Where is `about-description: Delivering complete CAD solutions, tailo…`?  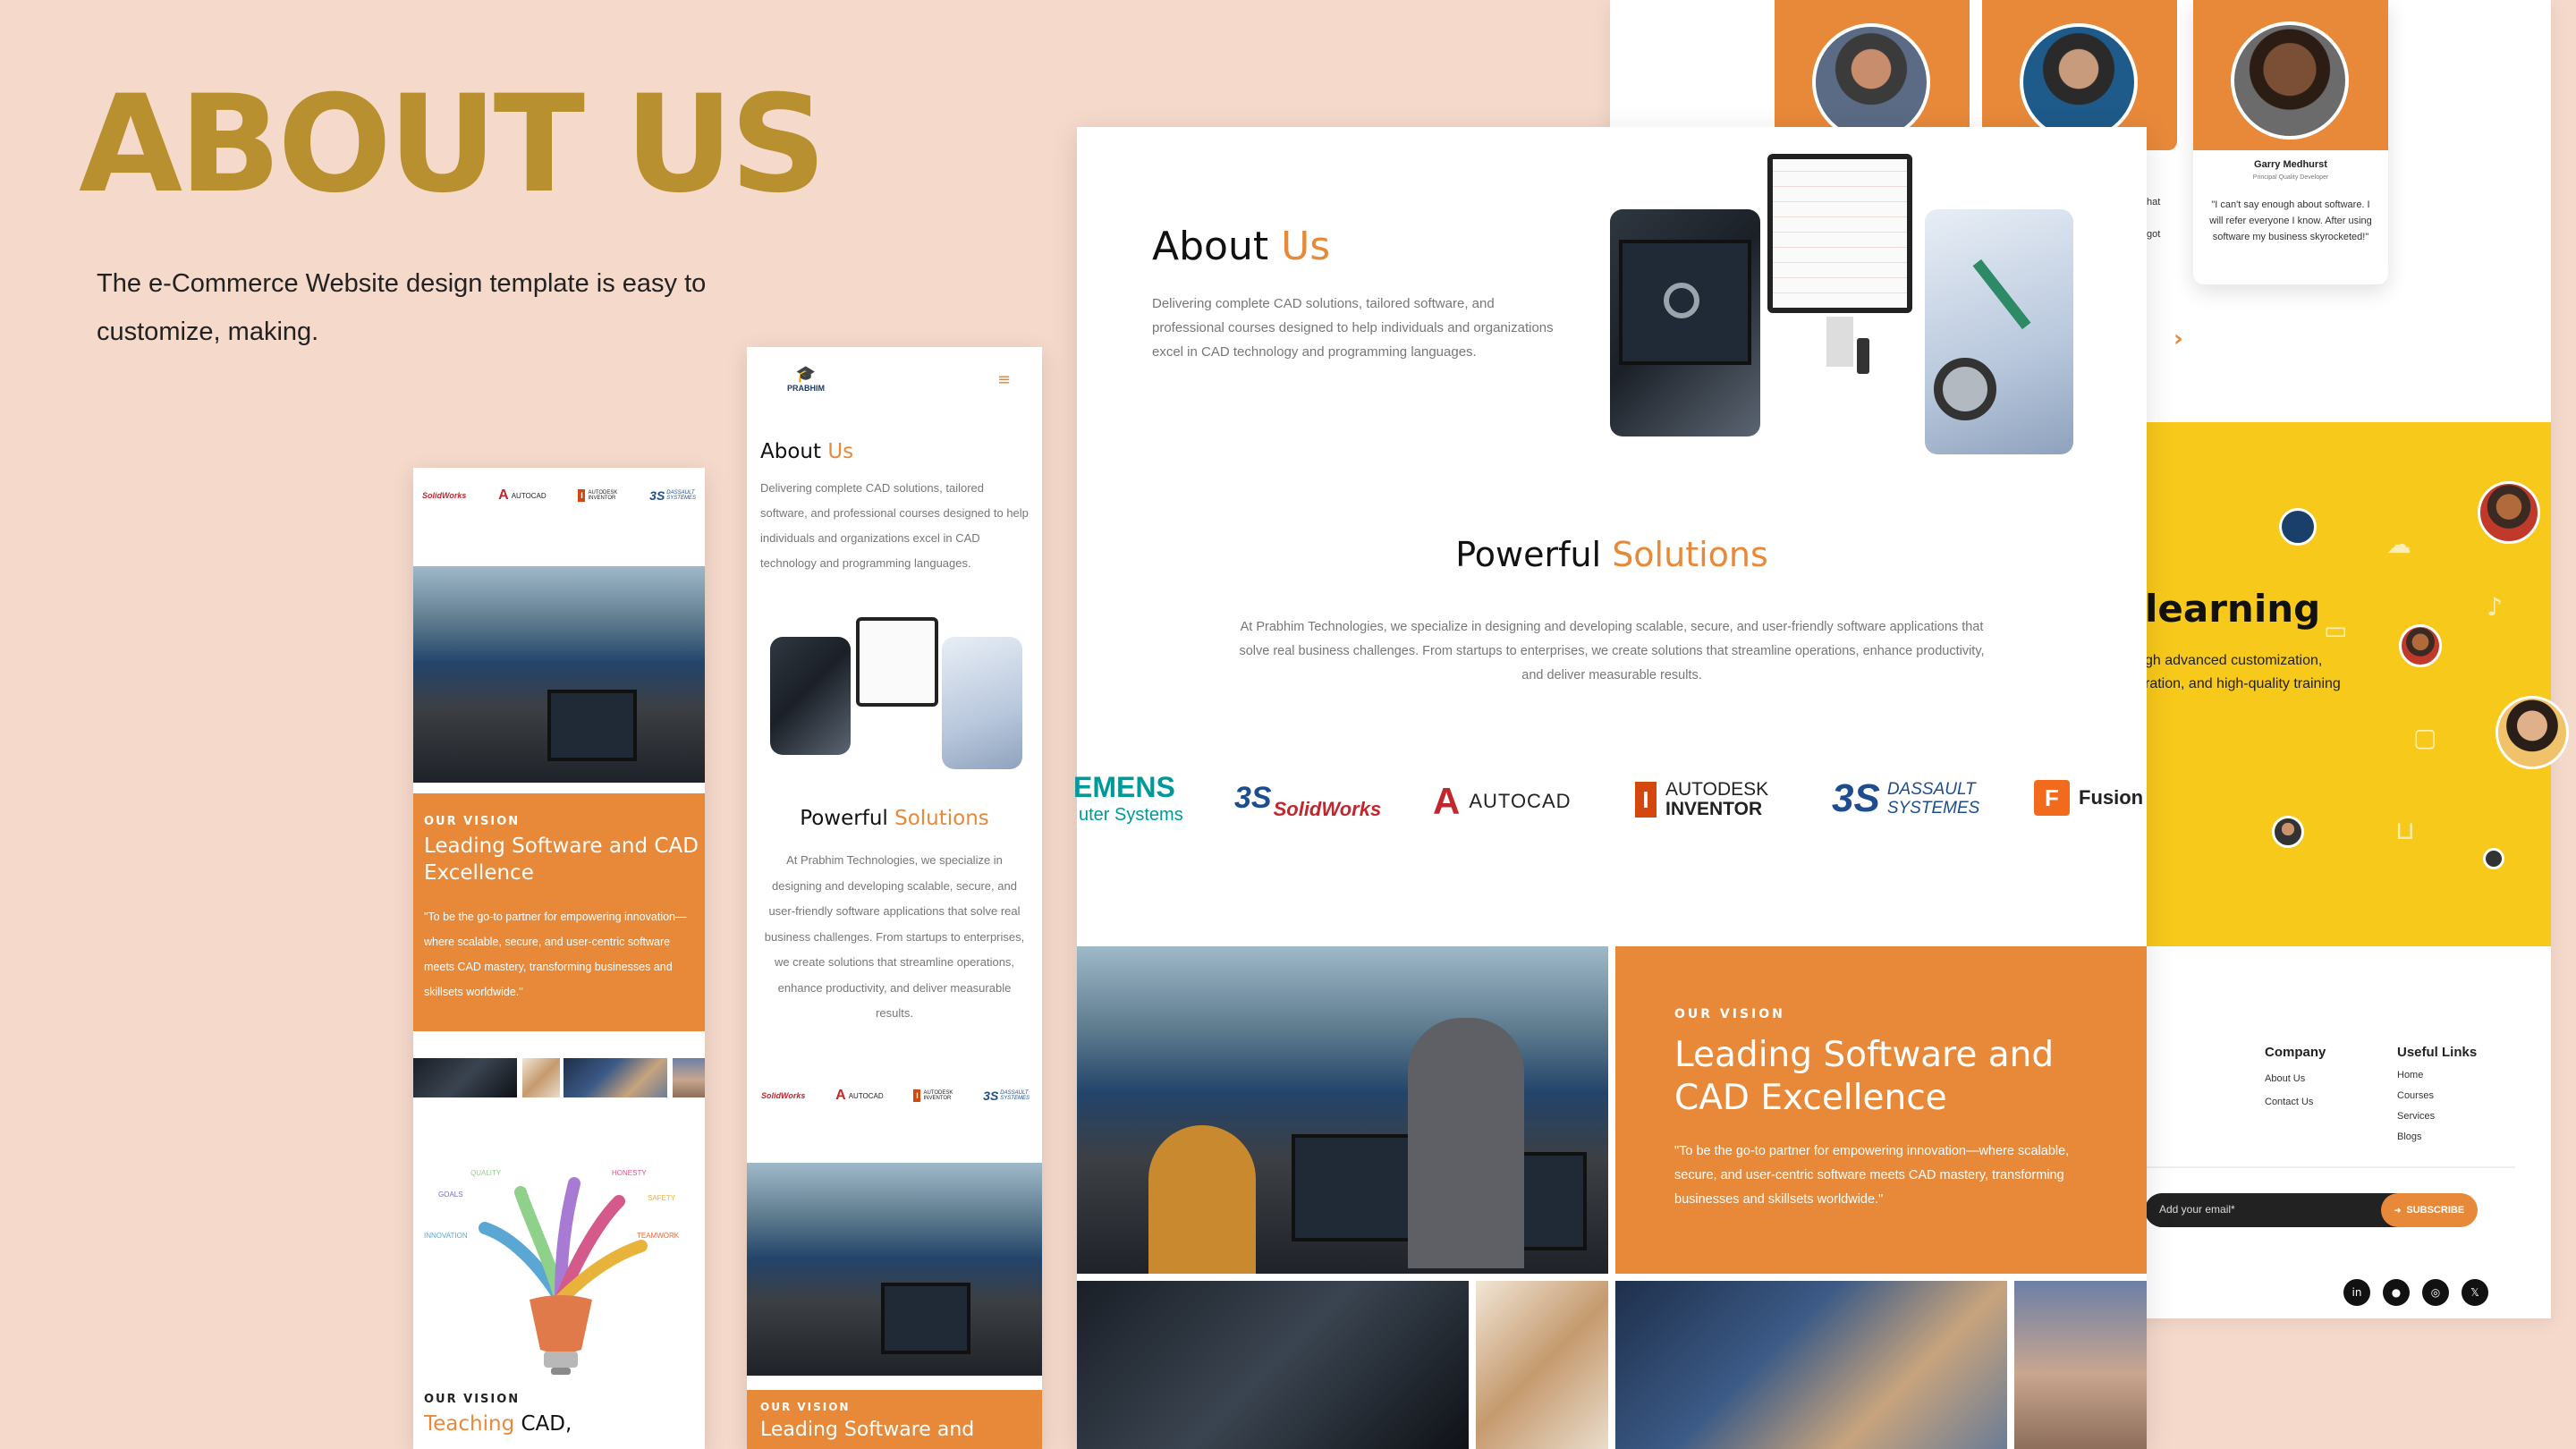
about-description: Delivering complete CAD solutions, tailo… is located at coordinates (894, 525).